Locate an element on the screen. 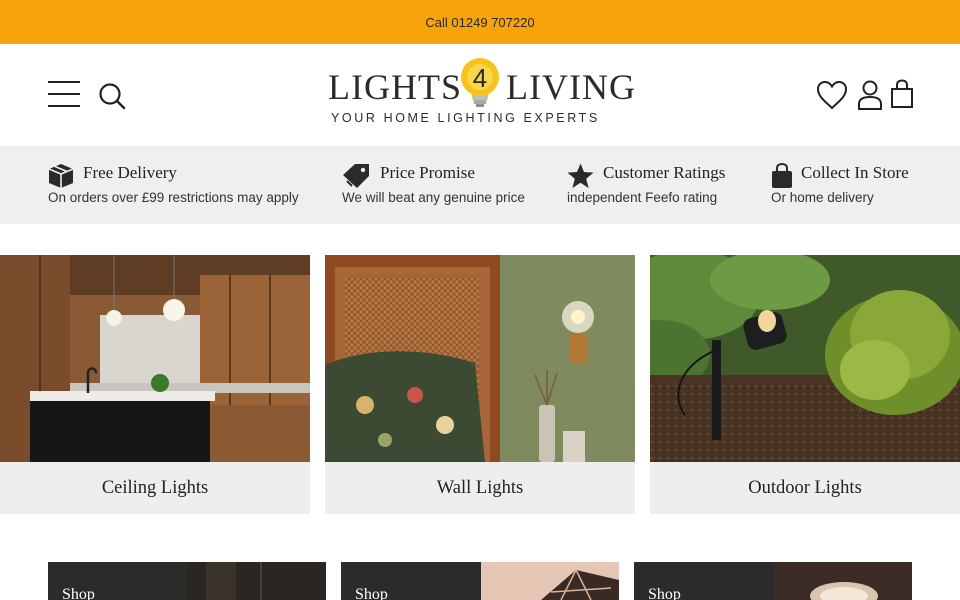 The width and height of the screenshot is (960, 600). shop-tile-3: Shop is located at coordinates (773, 581).